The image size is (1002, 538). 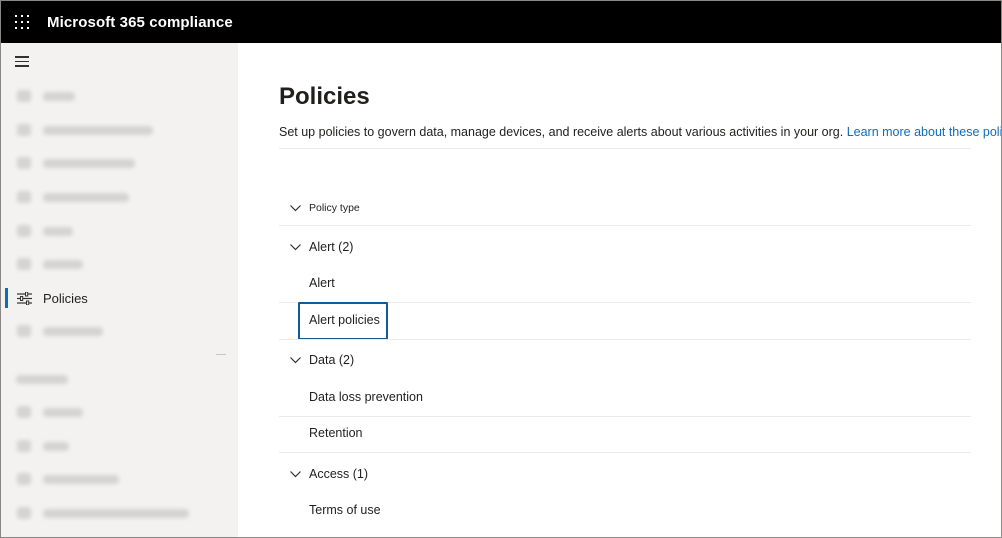 What do you see at coordinates (119, 298) in the screenshot?
I see `sidebar-item-policies: Policies` at bounding box center [119, 298].